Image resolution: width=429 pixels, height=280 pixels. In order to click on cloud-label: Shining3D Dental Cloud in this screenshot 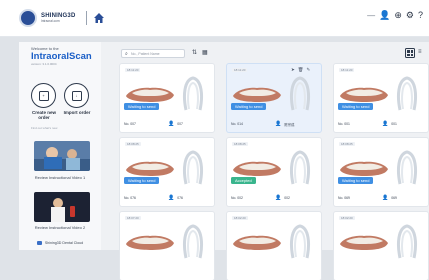, I will do `click(64, 243)`.